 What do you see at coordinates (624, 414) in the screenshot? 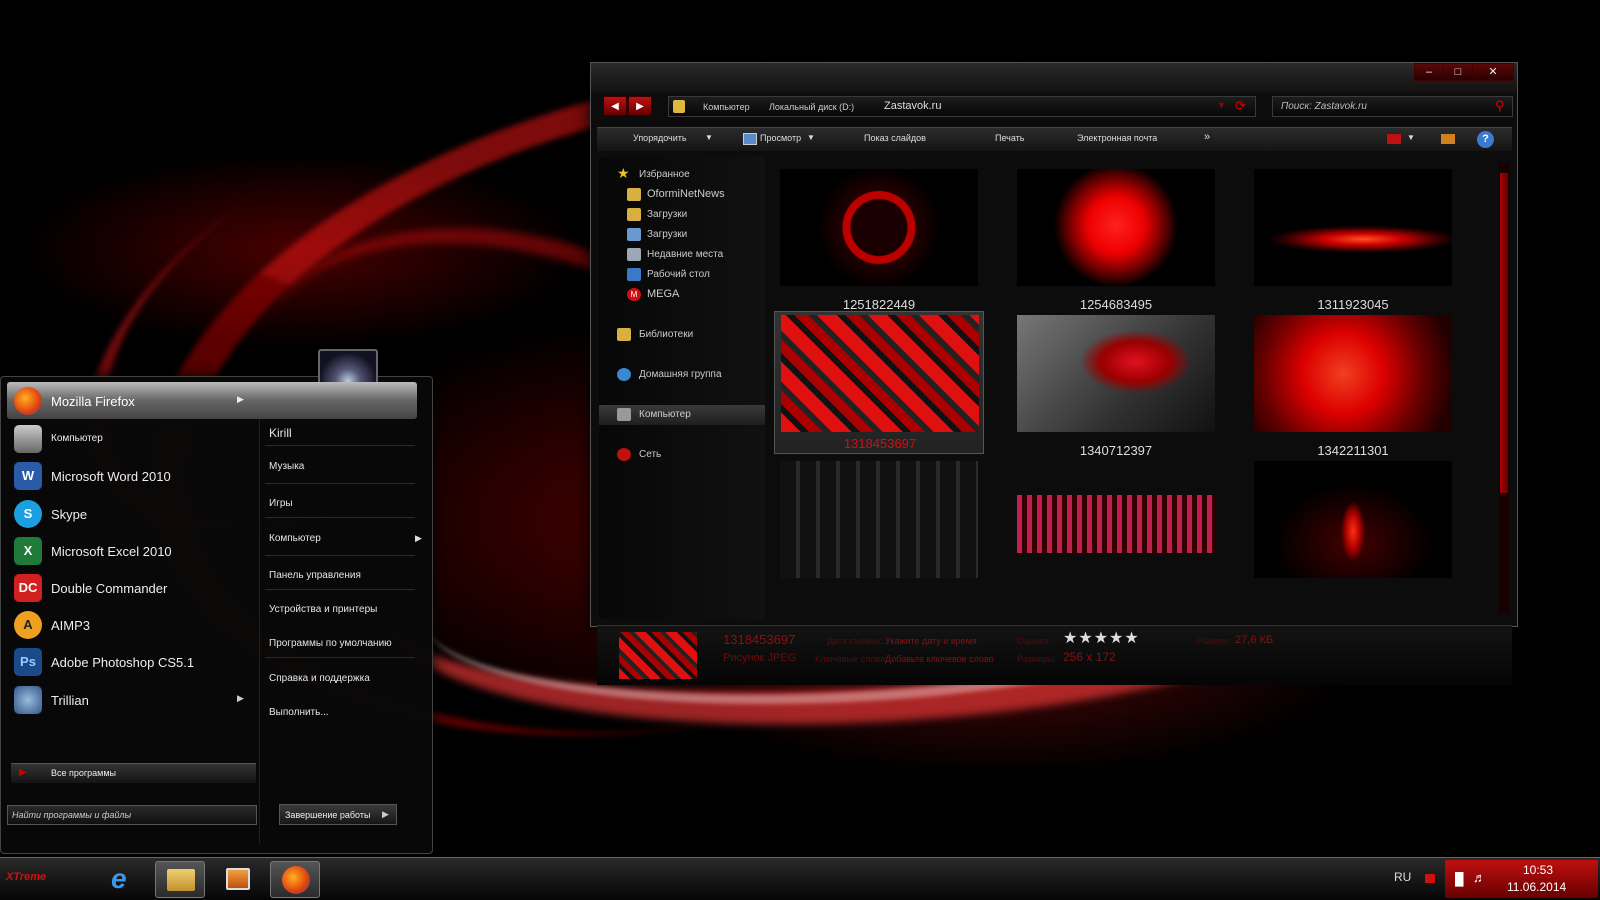
I see `computer-icon` at bounding box center [624, 414].